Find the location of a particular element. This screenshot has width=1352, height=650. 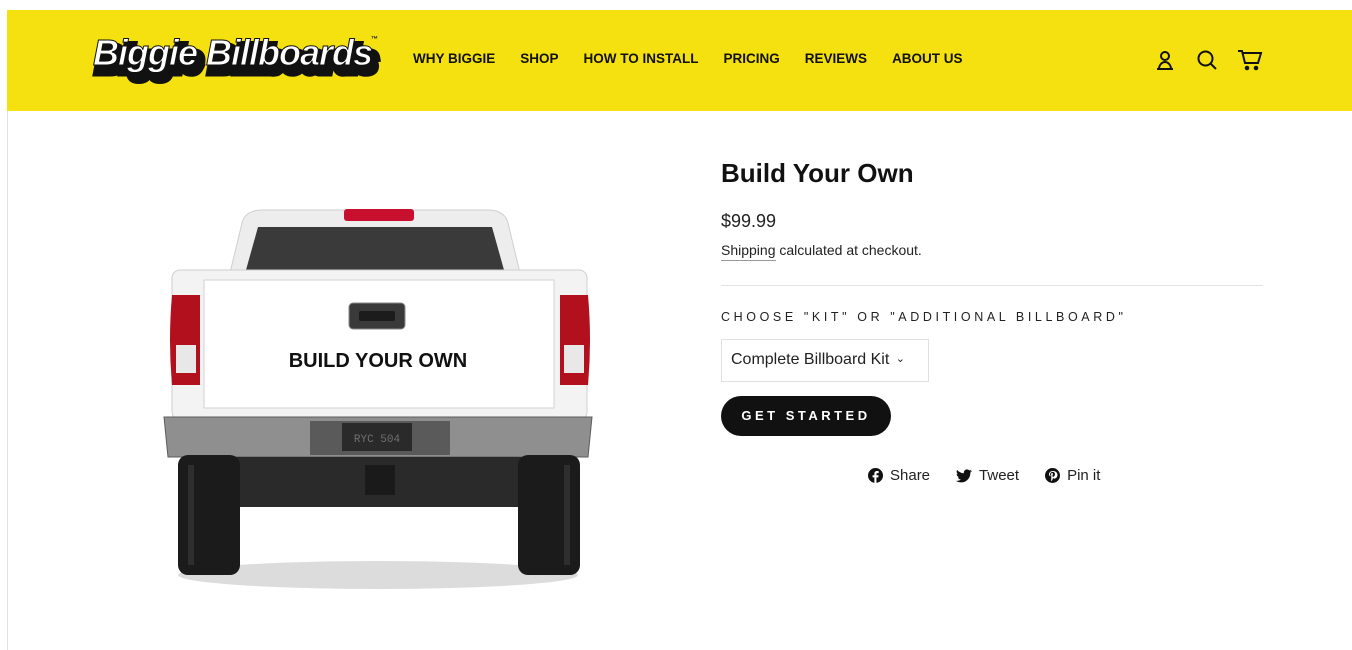

divider is located at coordinates (992, 285).